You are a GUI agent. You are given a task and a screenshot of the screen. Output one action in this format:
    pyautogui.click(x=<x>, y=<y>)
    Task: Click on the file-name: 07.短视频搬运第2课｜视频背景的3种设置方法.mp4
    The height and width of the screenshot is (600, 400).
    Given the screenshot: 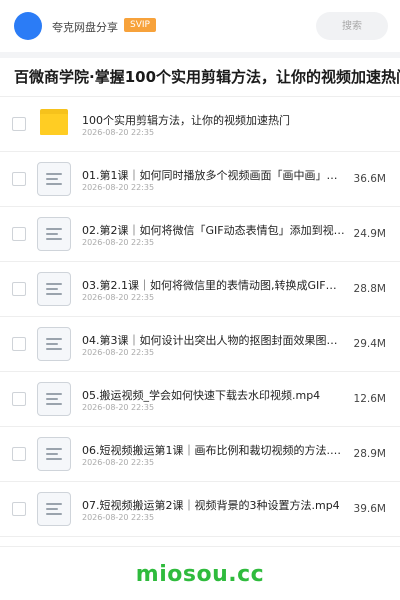 What is the action you would take?
    pyautogui.click(x=211, y=505)
    